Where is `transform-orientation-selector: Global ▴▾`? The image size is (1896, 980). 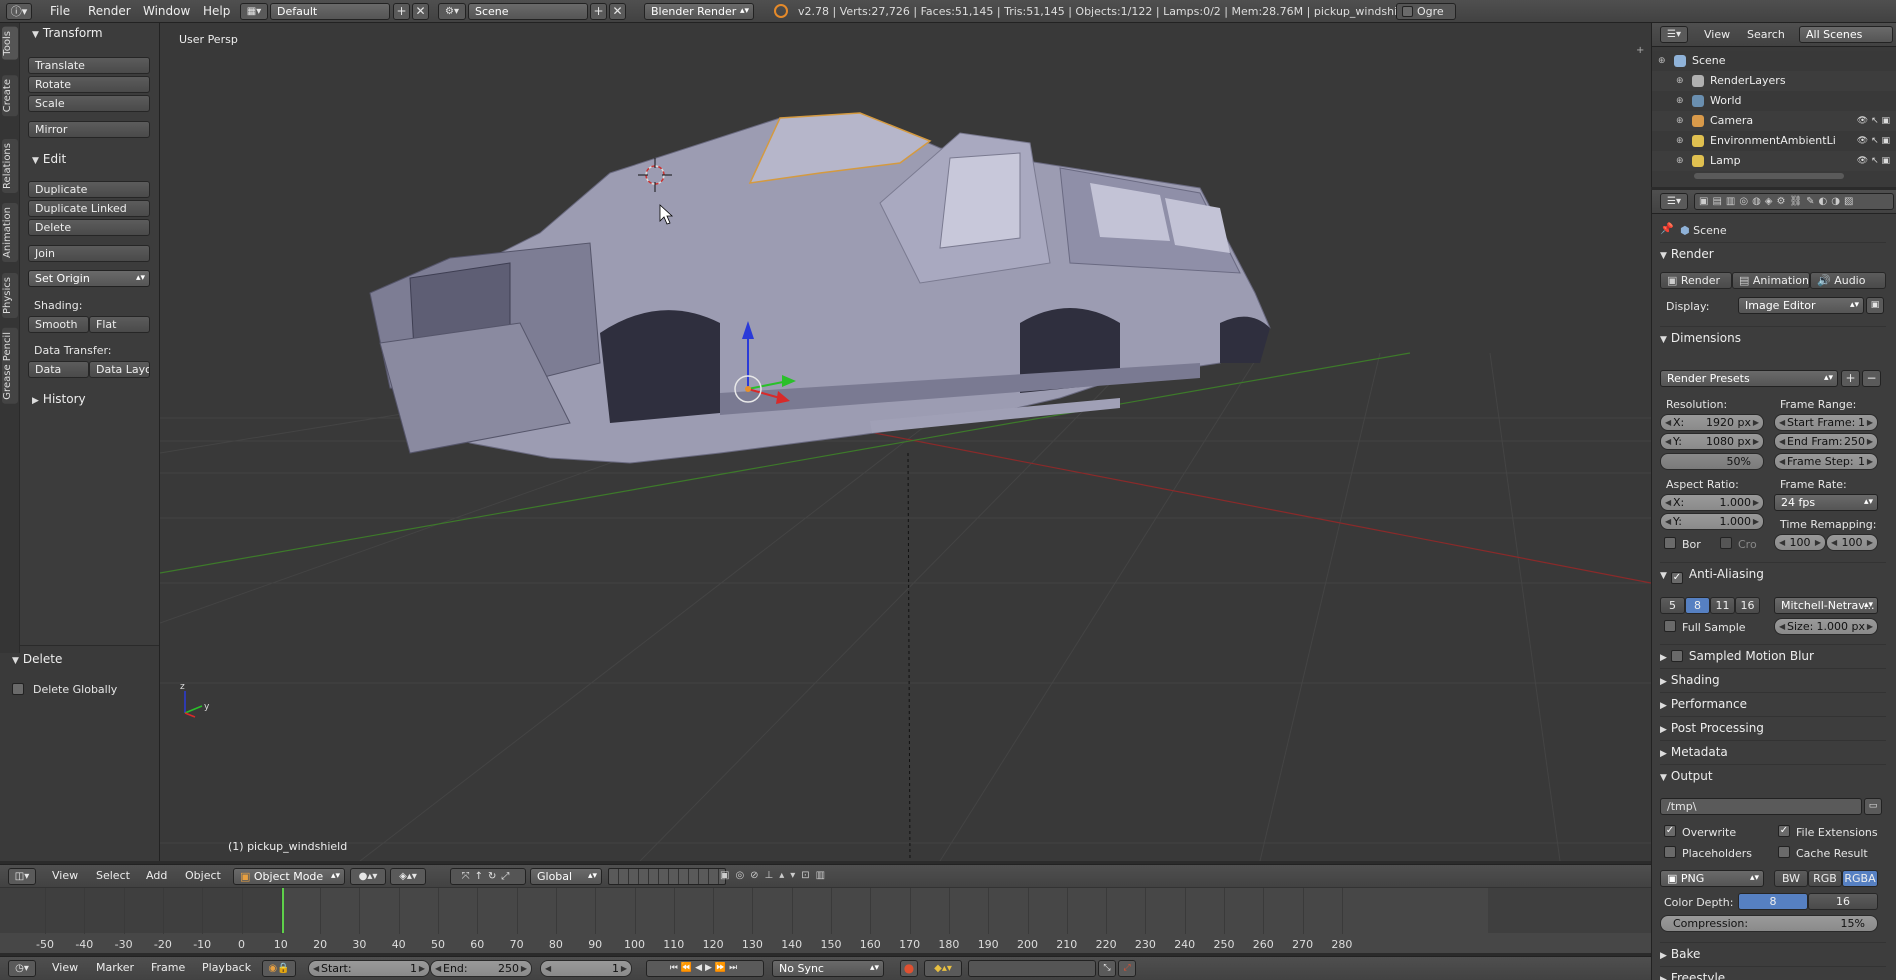 transform-orientation-selector: Global ▴▾ is located at coordinates (566, 876).